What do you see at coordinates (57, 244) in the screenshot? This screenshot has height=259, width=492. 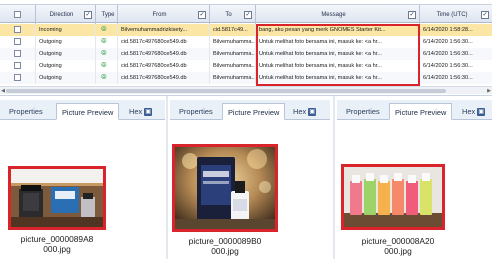 I see `picture-filename: picture_0000089A8 000.jpg` at bounding box center [57, 244].